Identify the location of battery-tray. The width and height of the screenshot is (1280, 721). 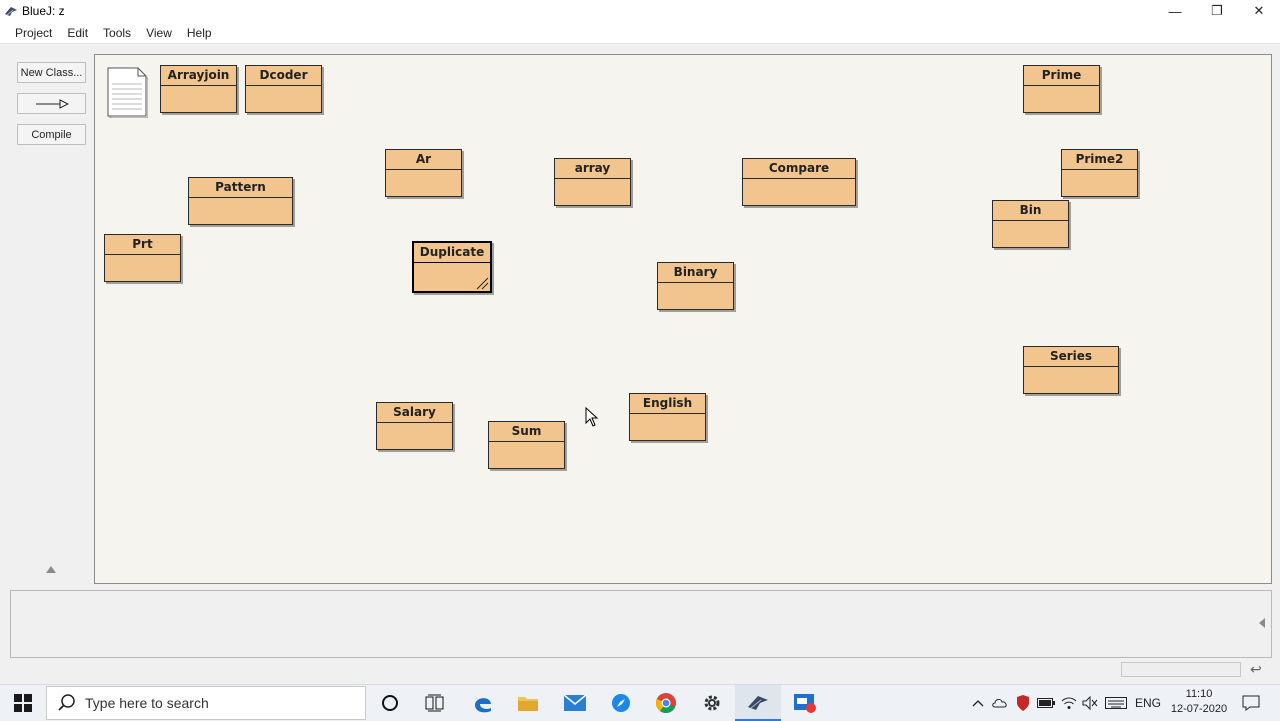
(1046, 703).